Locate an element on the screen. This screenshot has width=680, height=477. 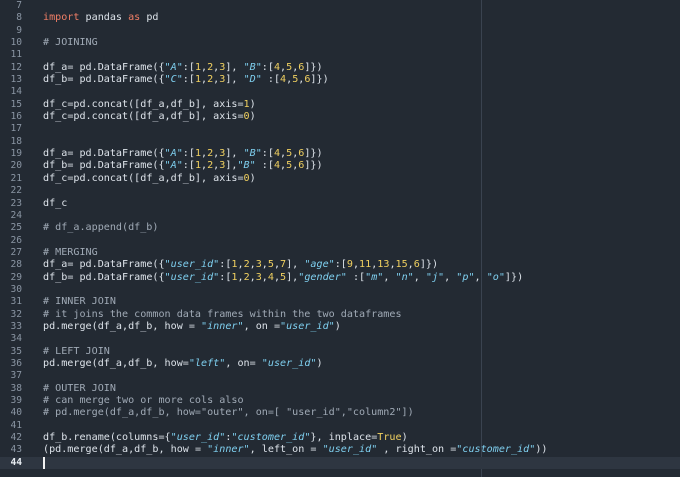
code-line: 24 is located at coordinates (340, 216).